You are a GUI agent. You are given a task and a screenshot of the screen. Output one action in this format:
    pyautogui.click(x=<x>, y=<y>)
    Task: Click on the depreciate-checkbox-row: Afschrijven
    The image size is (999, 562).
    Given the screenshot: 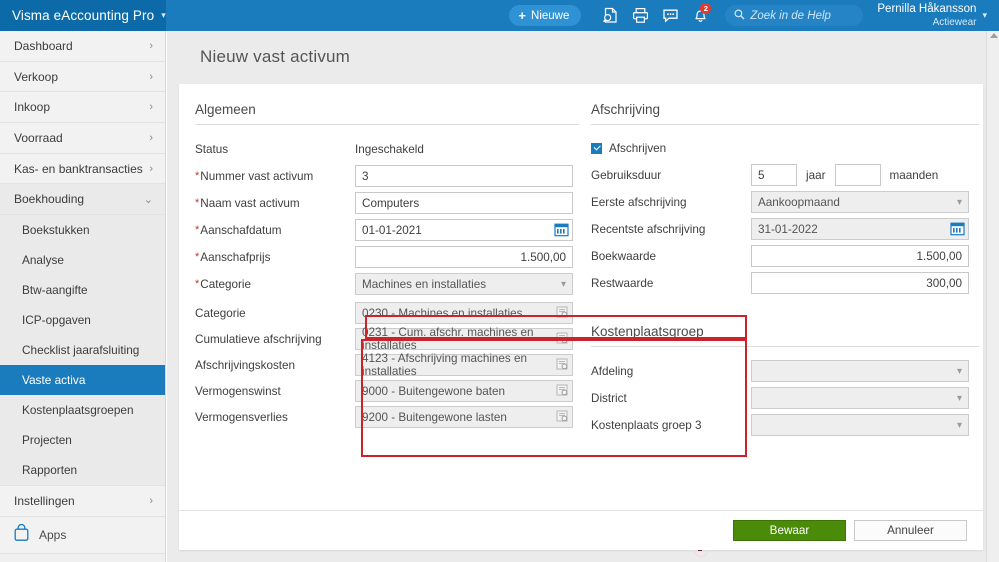 What is the action you would take?
    pyautogui.click(x=785, y=148)
    